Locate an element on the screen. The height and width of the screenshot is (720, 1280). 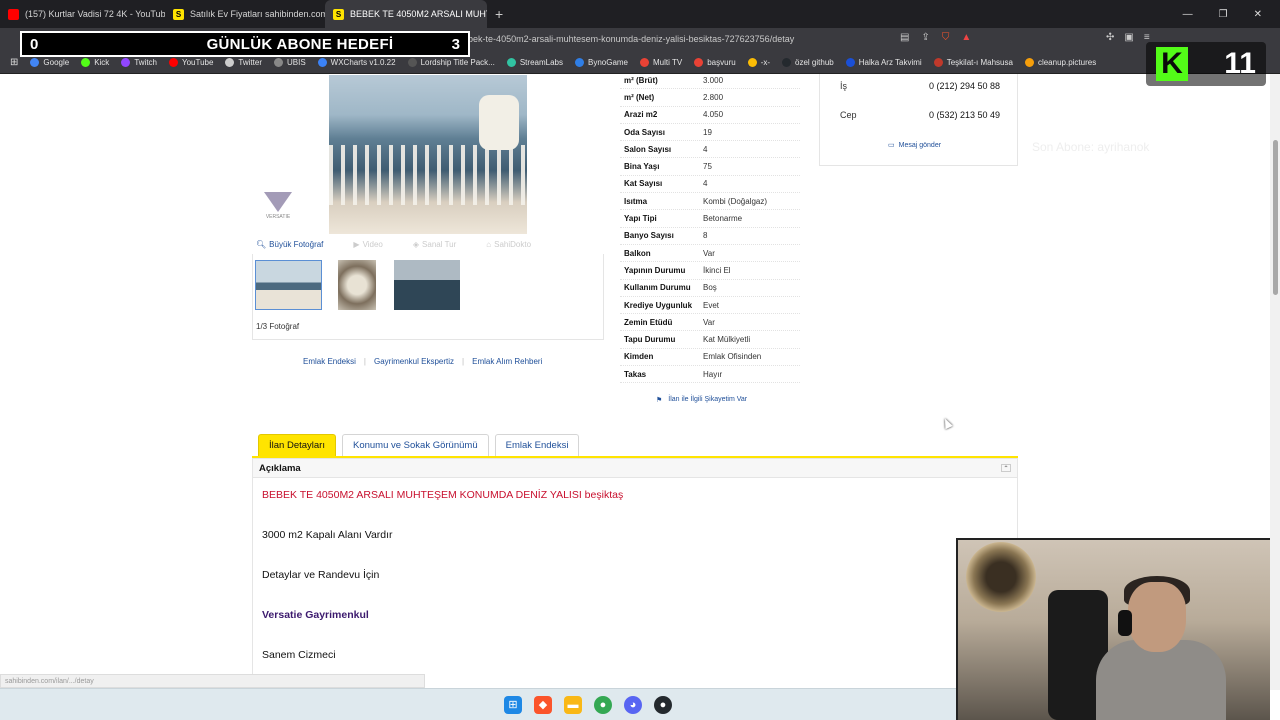
table-row: Isıtma Kombi (Doğalgaz) is located at coordinates (710, 202).